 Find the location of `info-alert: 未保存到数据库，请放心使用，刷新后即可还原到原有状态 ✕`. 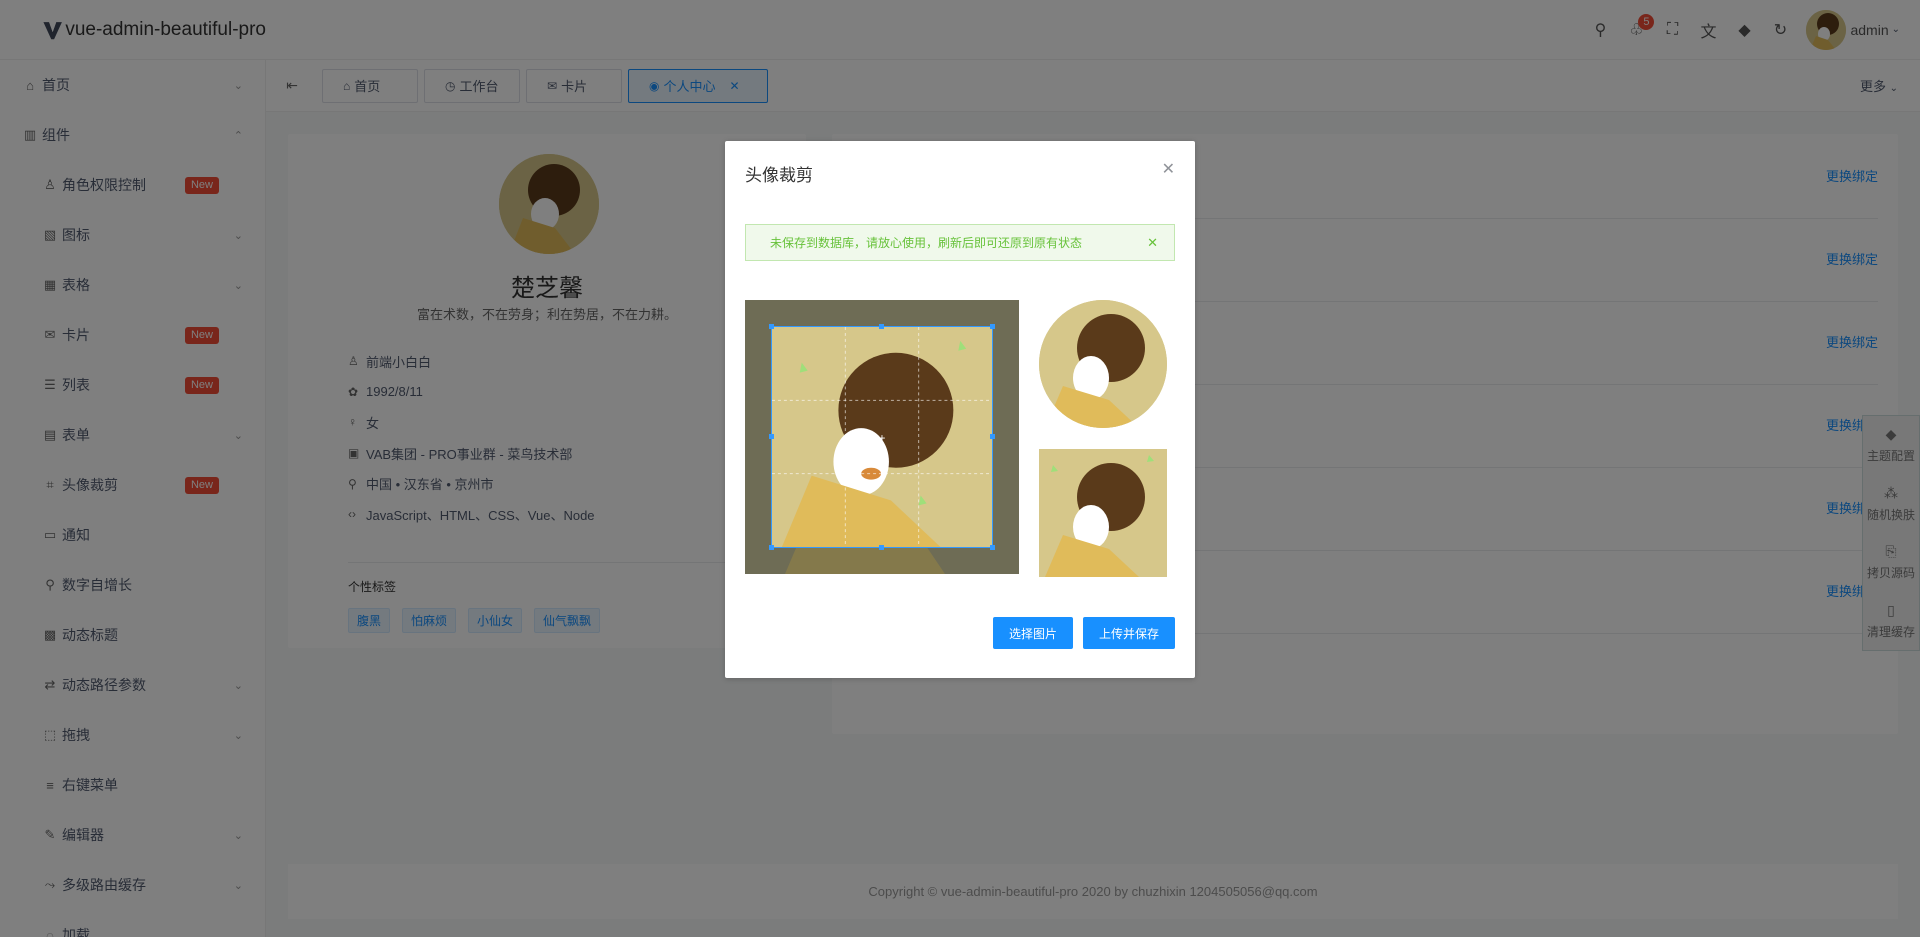

info-alert: 未保存到数据库，请放心使用，刷新后即可还原到原有状态 ✕ is located at coordinates (960, 242).